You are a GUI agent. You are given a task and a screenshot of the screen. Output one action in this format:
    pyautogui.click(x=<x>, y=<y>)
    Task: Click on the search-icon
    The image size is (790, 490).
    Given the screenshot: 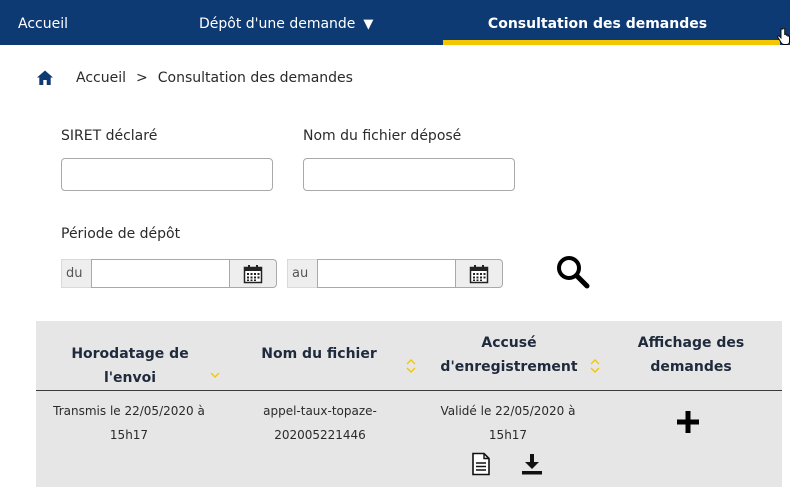 What is the action you would take?
    pyautogui.click(x=573, y=272)
    